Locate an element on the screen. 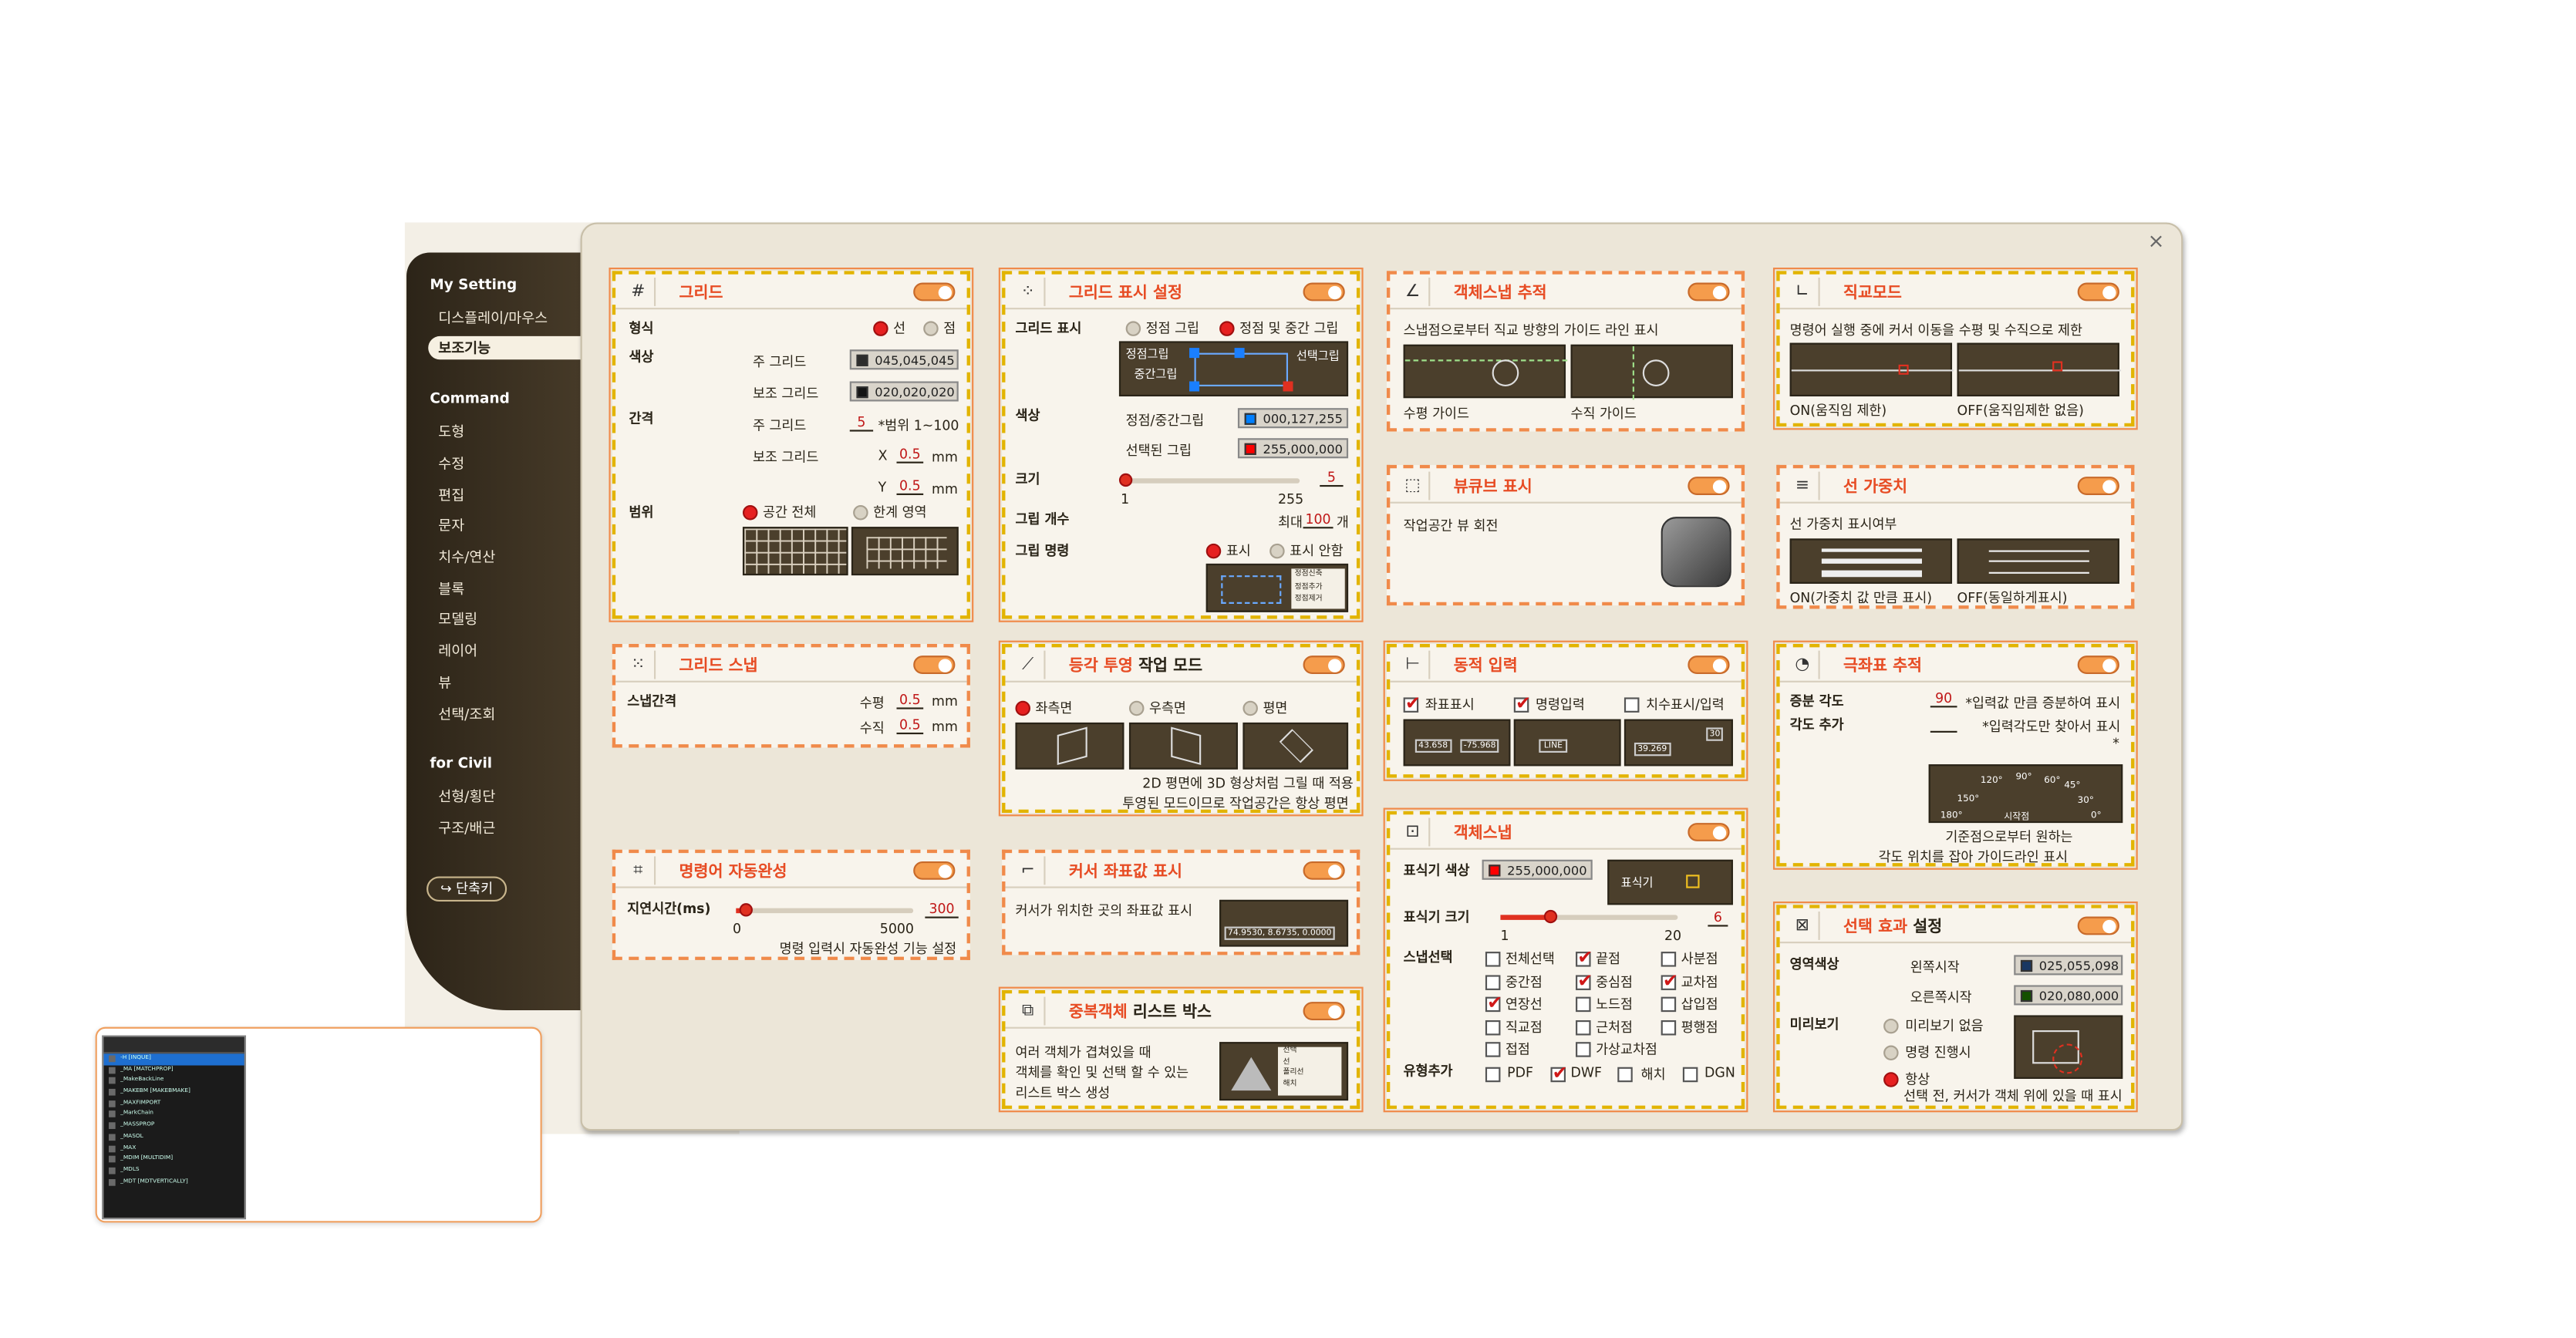 The image size is (2576, 1338). radio-no-preview is located at coordinates (1891, 1026).